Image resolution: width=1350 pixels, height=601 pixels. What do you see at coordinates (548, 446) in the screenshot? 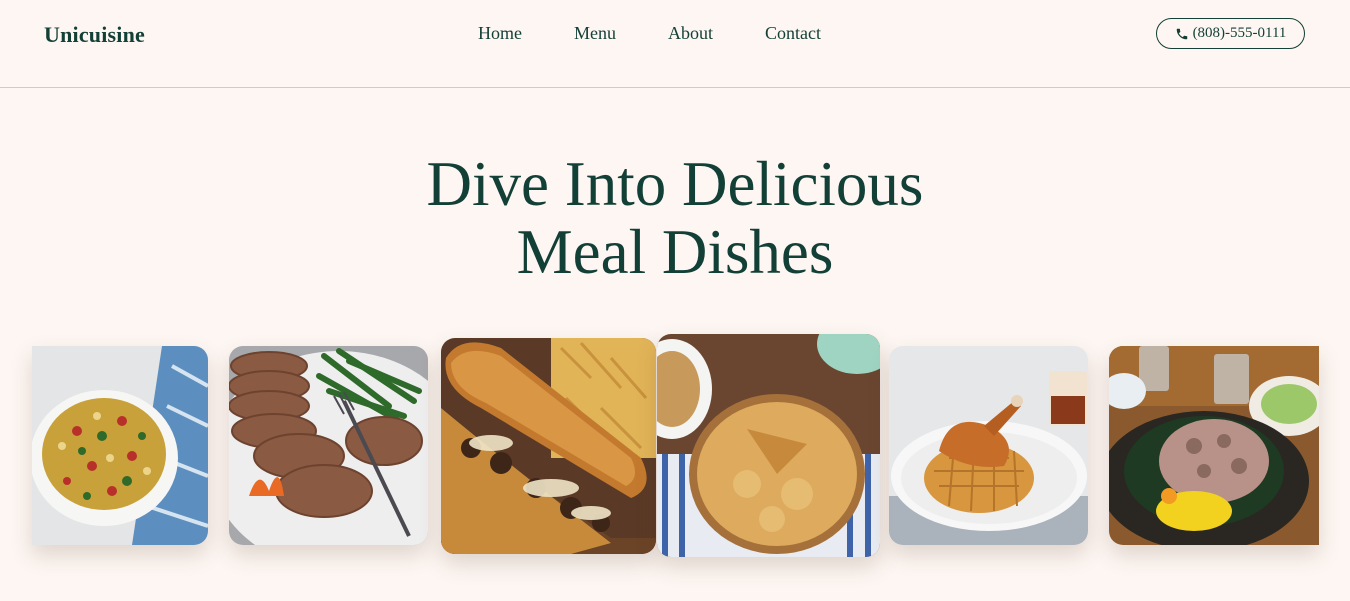
I see `cheesesteak-fries-image` at bounding box center [548, 446].